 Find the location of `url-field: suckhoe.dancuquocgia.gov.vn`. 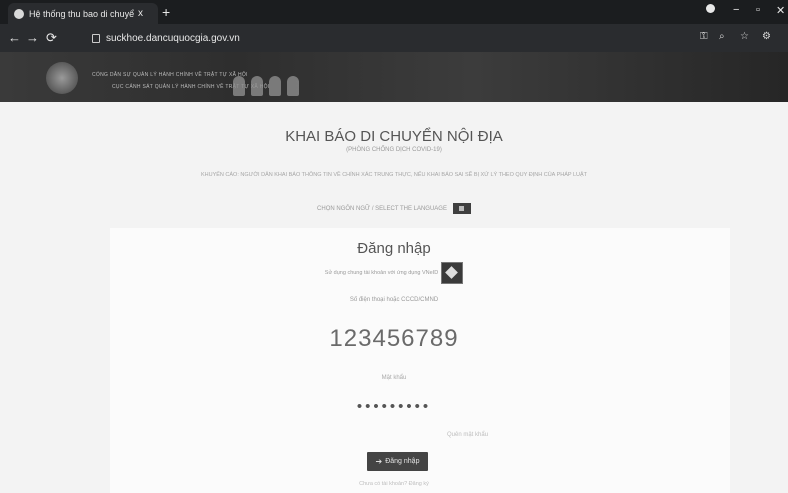

url-field: suckhoe.dancuquocgia.gov.vn is located at coordinates (387, 38).